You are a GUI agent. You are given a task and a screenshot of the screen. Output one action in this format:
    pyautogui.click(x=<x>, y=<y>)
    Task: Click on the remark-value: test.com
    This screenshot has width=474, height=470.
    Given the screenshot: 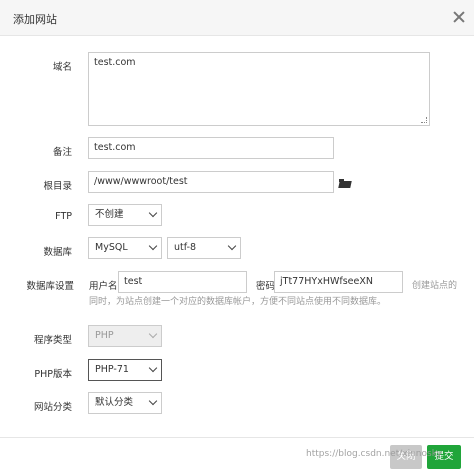 What is the action you would take?
    pyautogui.click(x=115, y=147)
    